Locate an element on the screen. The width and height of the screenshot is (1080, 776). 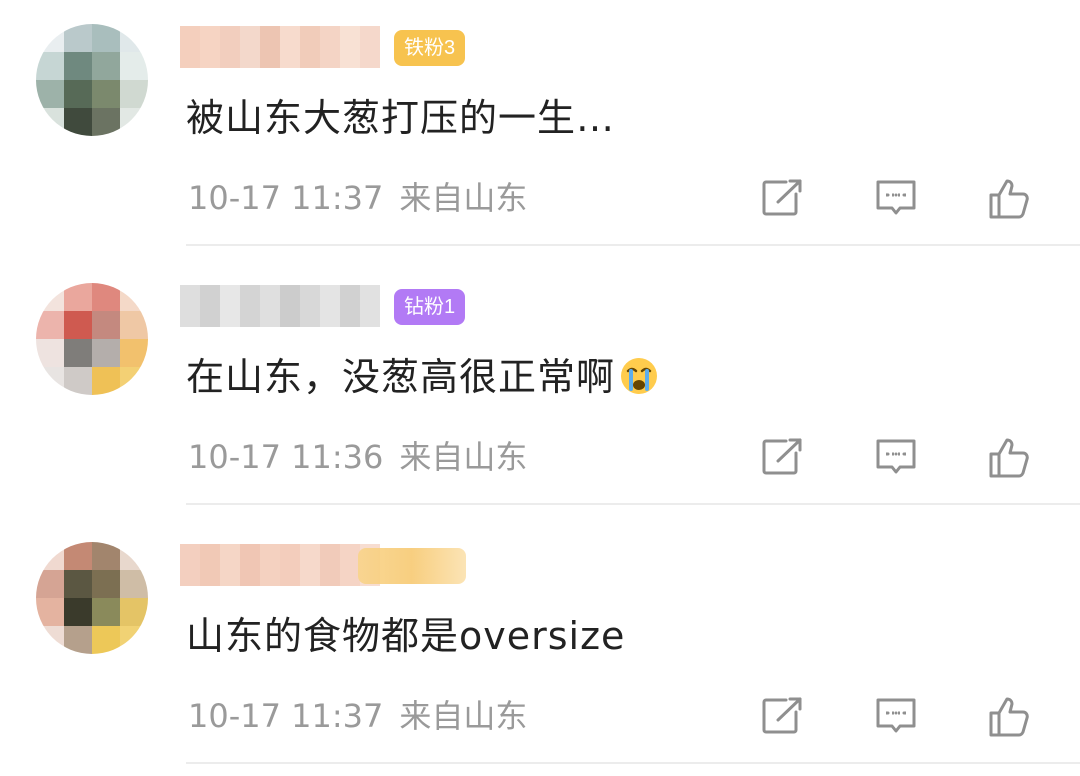
comment-text: 在山东，没葱高很正常啊 is located at coordinates (422, 380).